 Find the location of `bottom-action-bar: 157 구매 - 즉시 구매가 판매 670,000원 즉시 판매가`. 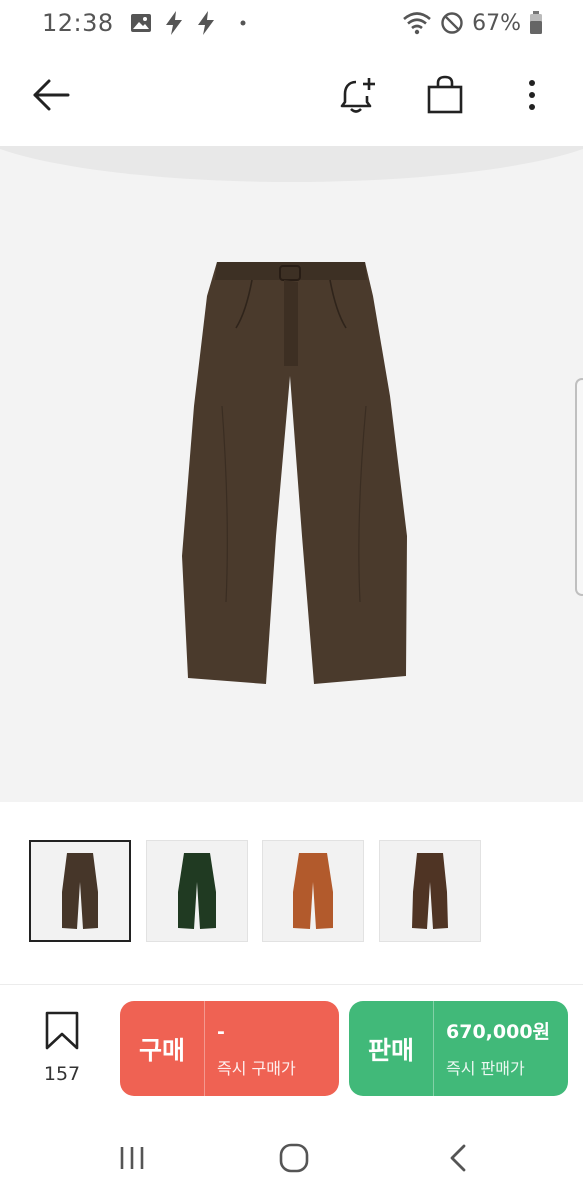

bottom-action-bar: 157 구매 - 즉시 구매가 판매 670,000원 즉시 판매가 is located at coordinates (291, 1049).